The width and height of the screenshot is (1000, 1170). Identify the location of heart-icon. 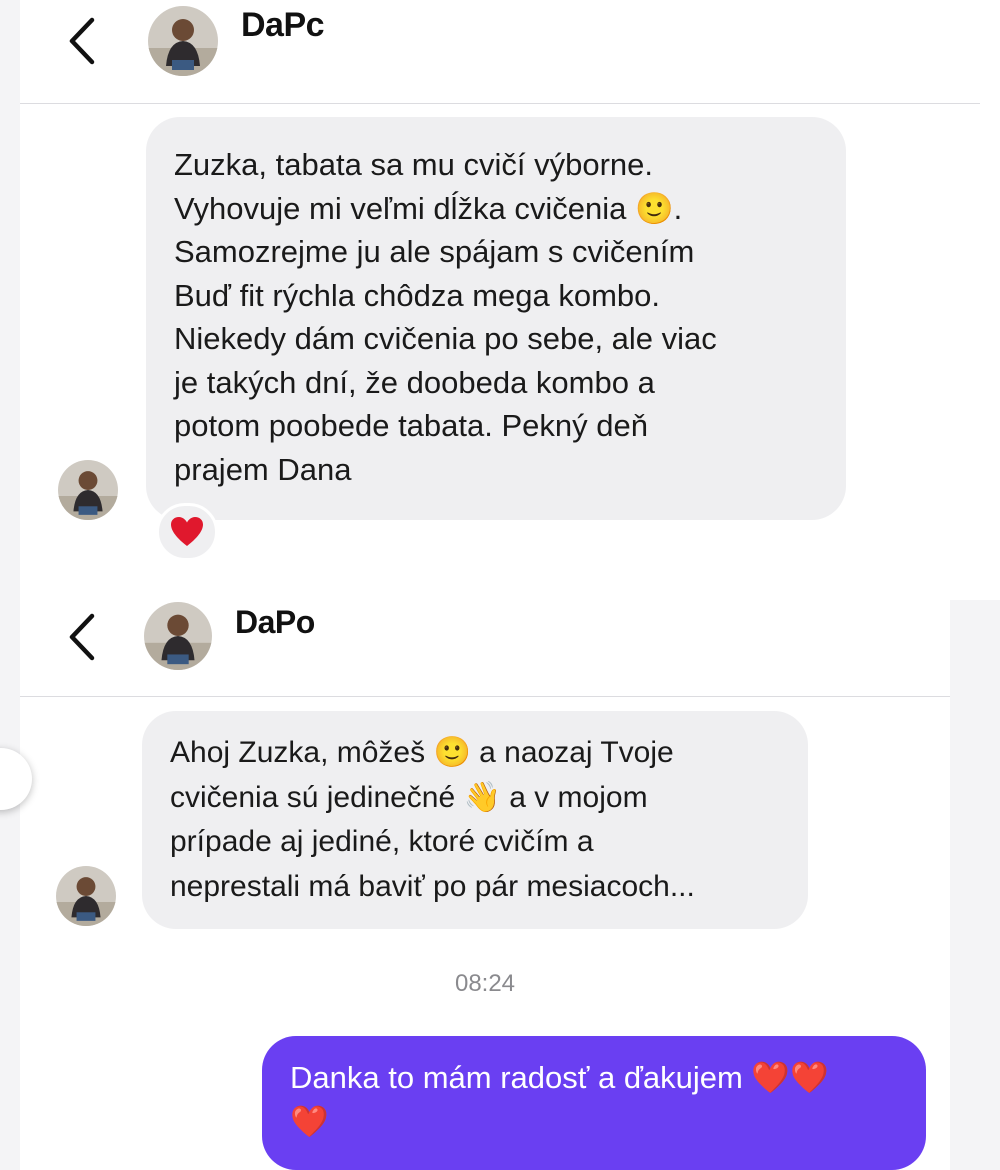
(187, 531).